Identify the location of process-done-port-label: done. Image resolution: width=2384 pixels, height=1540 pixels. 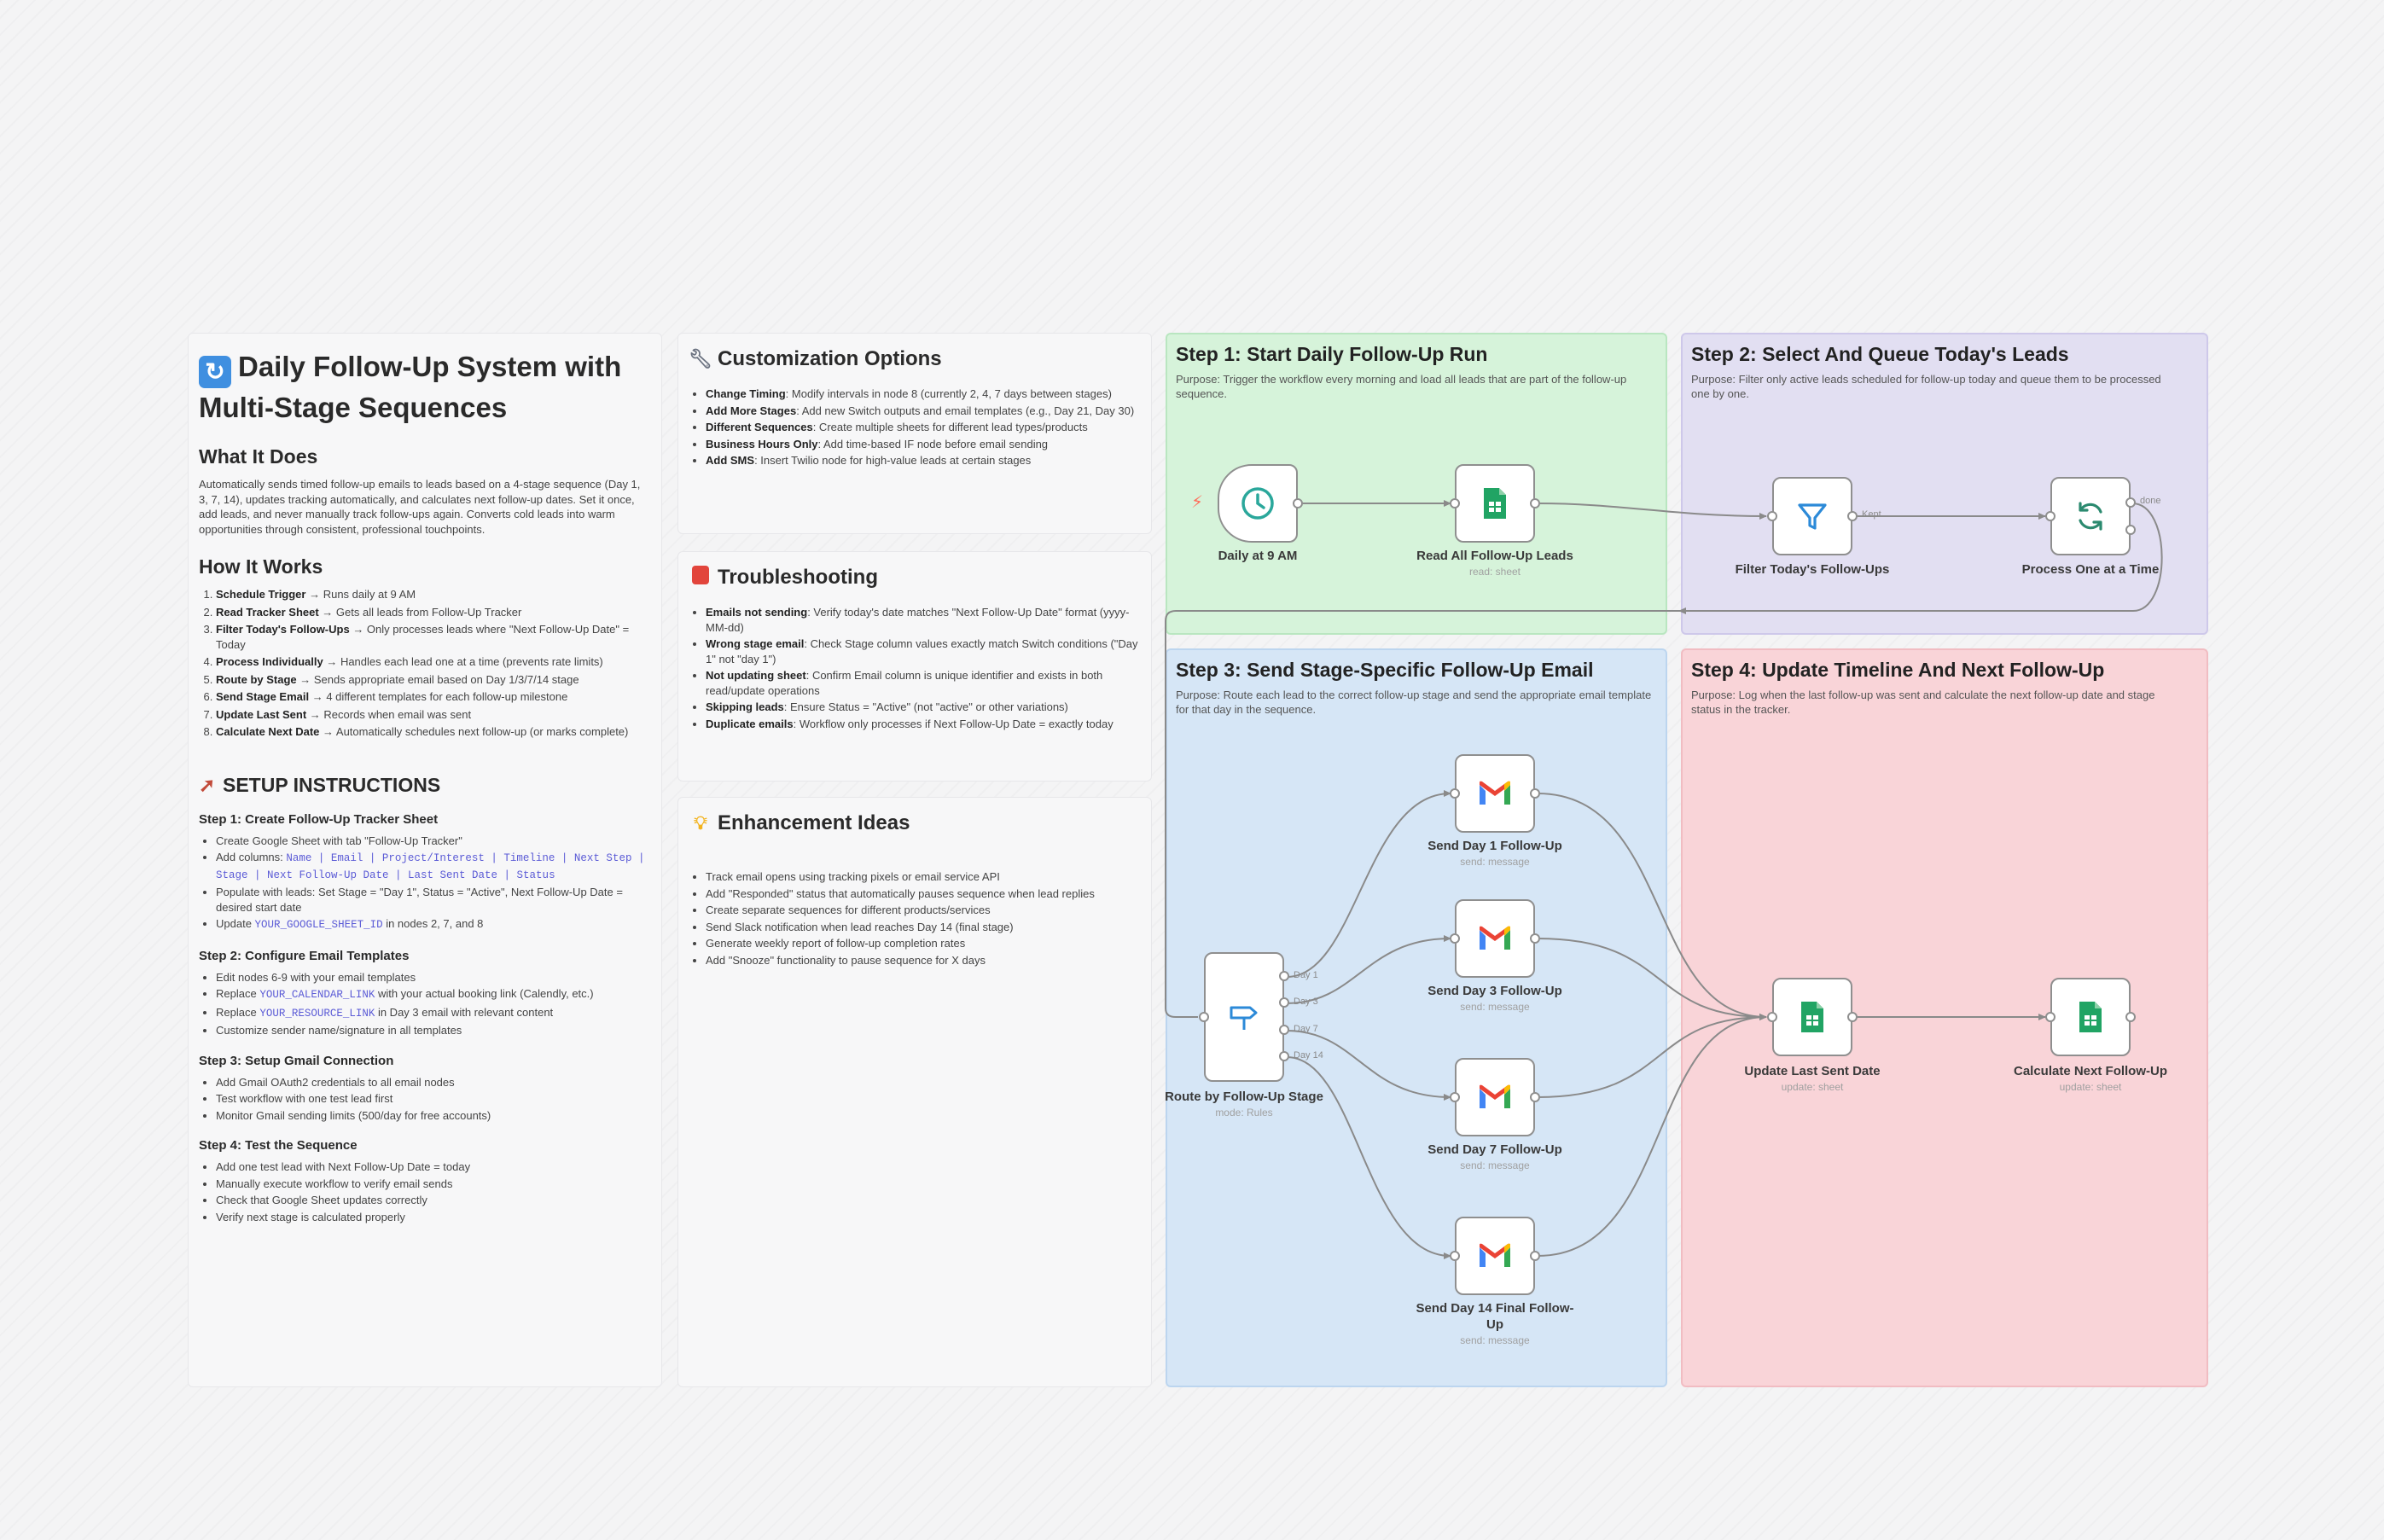
(2150, 501).